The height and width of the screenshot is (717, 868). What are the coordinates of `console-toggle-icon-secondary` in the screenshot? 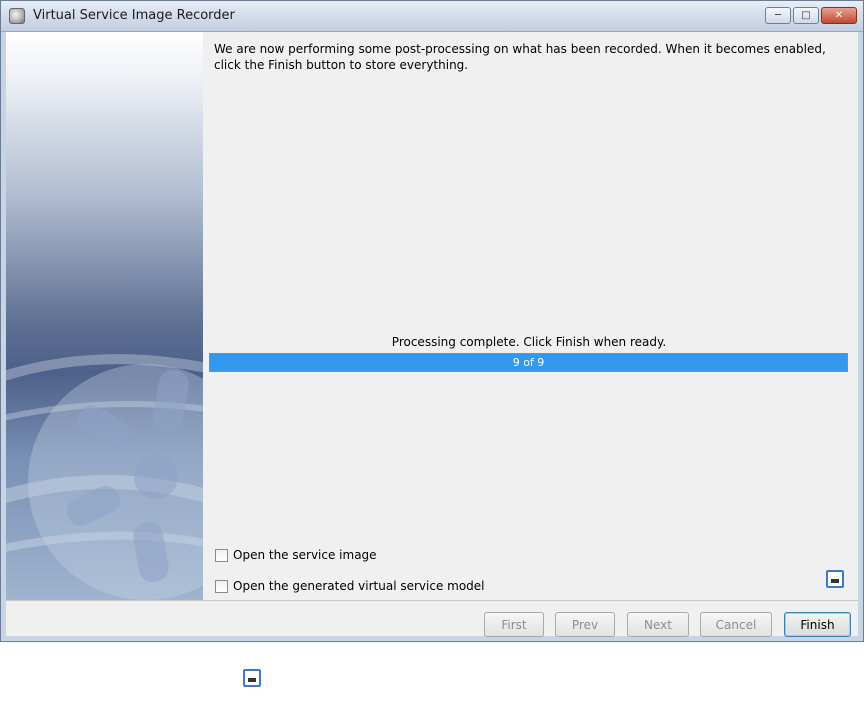 It's located at (252, 678).